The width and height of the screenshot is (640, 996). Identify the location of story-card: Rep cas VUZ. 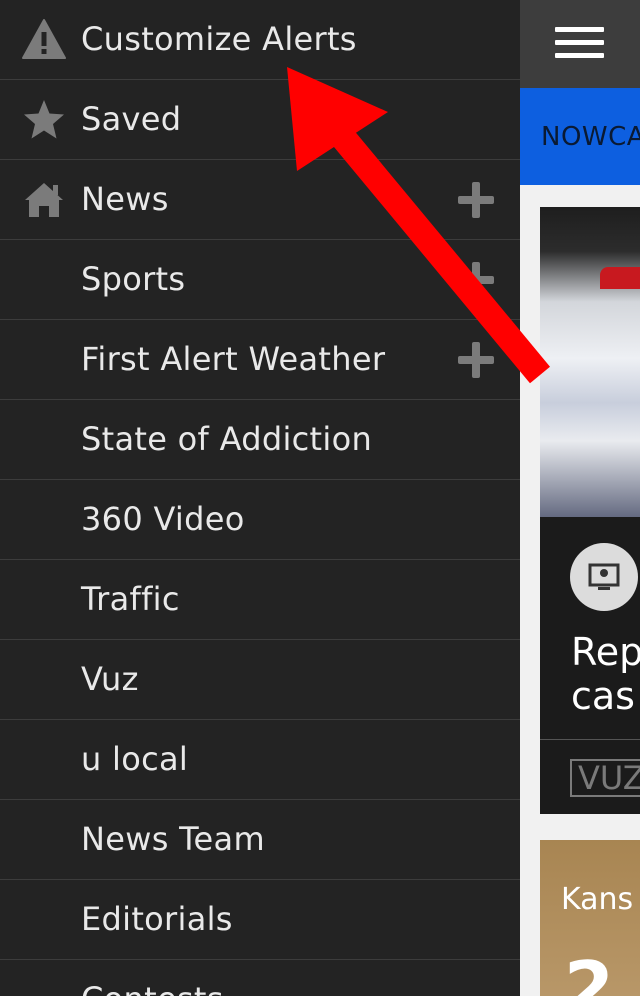
(590, 510).